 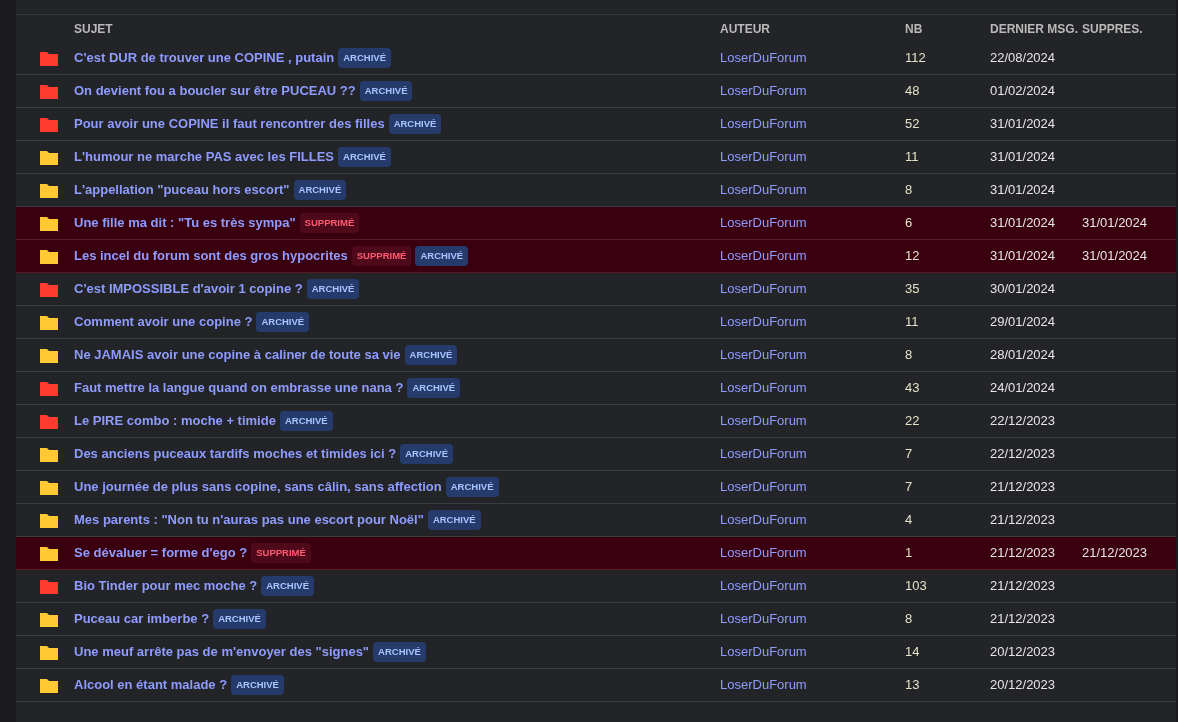 I want to click on reply-count: 103, so click(x=916, y=586).